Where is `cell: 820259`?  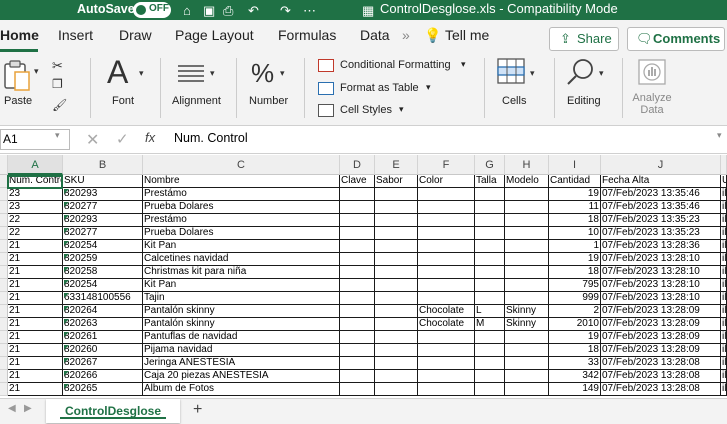
cell: 820259 is located at coordinates (103, 259).